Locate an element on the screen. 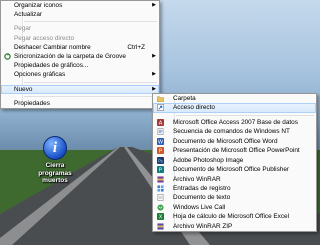 This screenshot has height=245, width=320. svg-text: A is located at coordinates (161, 123).